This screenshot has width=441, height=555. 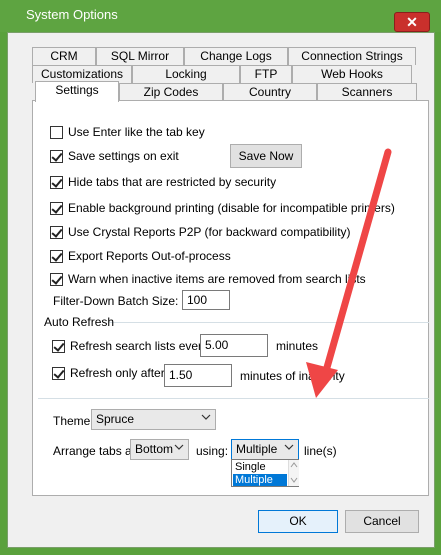 What do you see at coordinates (352, 74) in the screenshot?
I see `tab-web-hooks: Web Hooks` at bounding box center [352, 74].